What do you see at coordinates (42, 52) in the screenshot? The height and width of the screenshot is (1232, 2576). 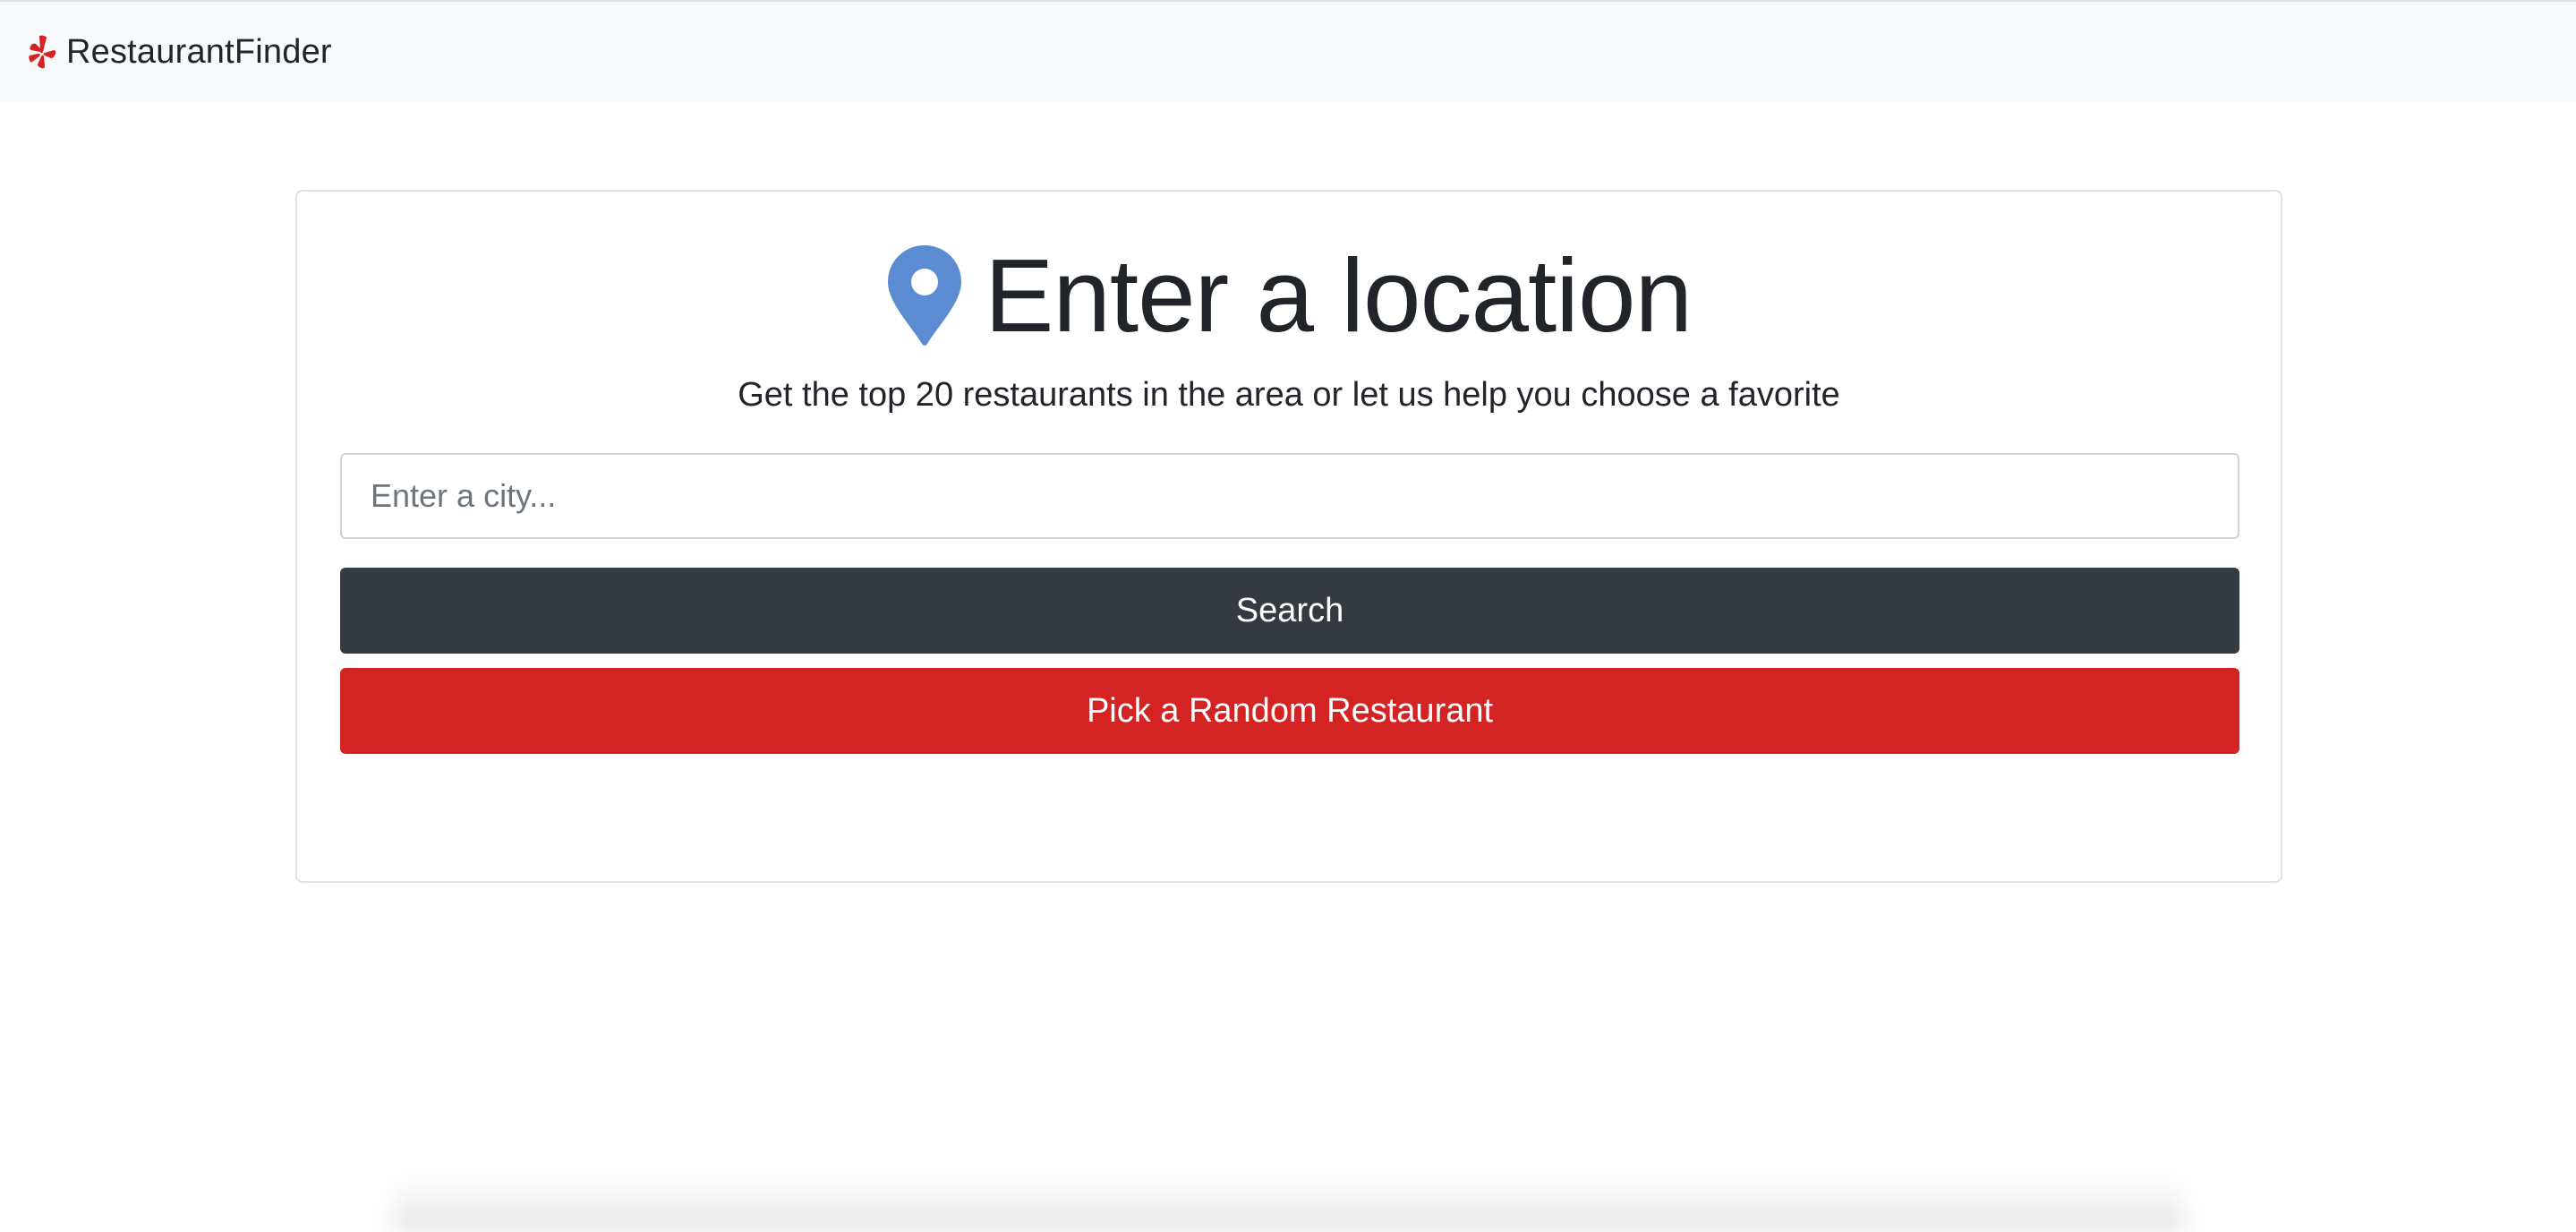 I see `yelp-burst-icon` at bounding box center [42, 52].